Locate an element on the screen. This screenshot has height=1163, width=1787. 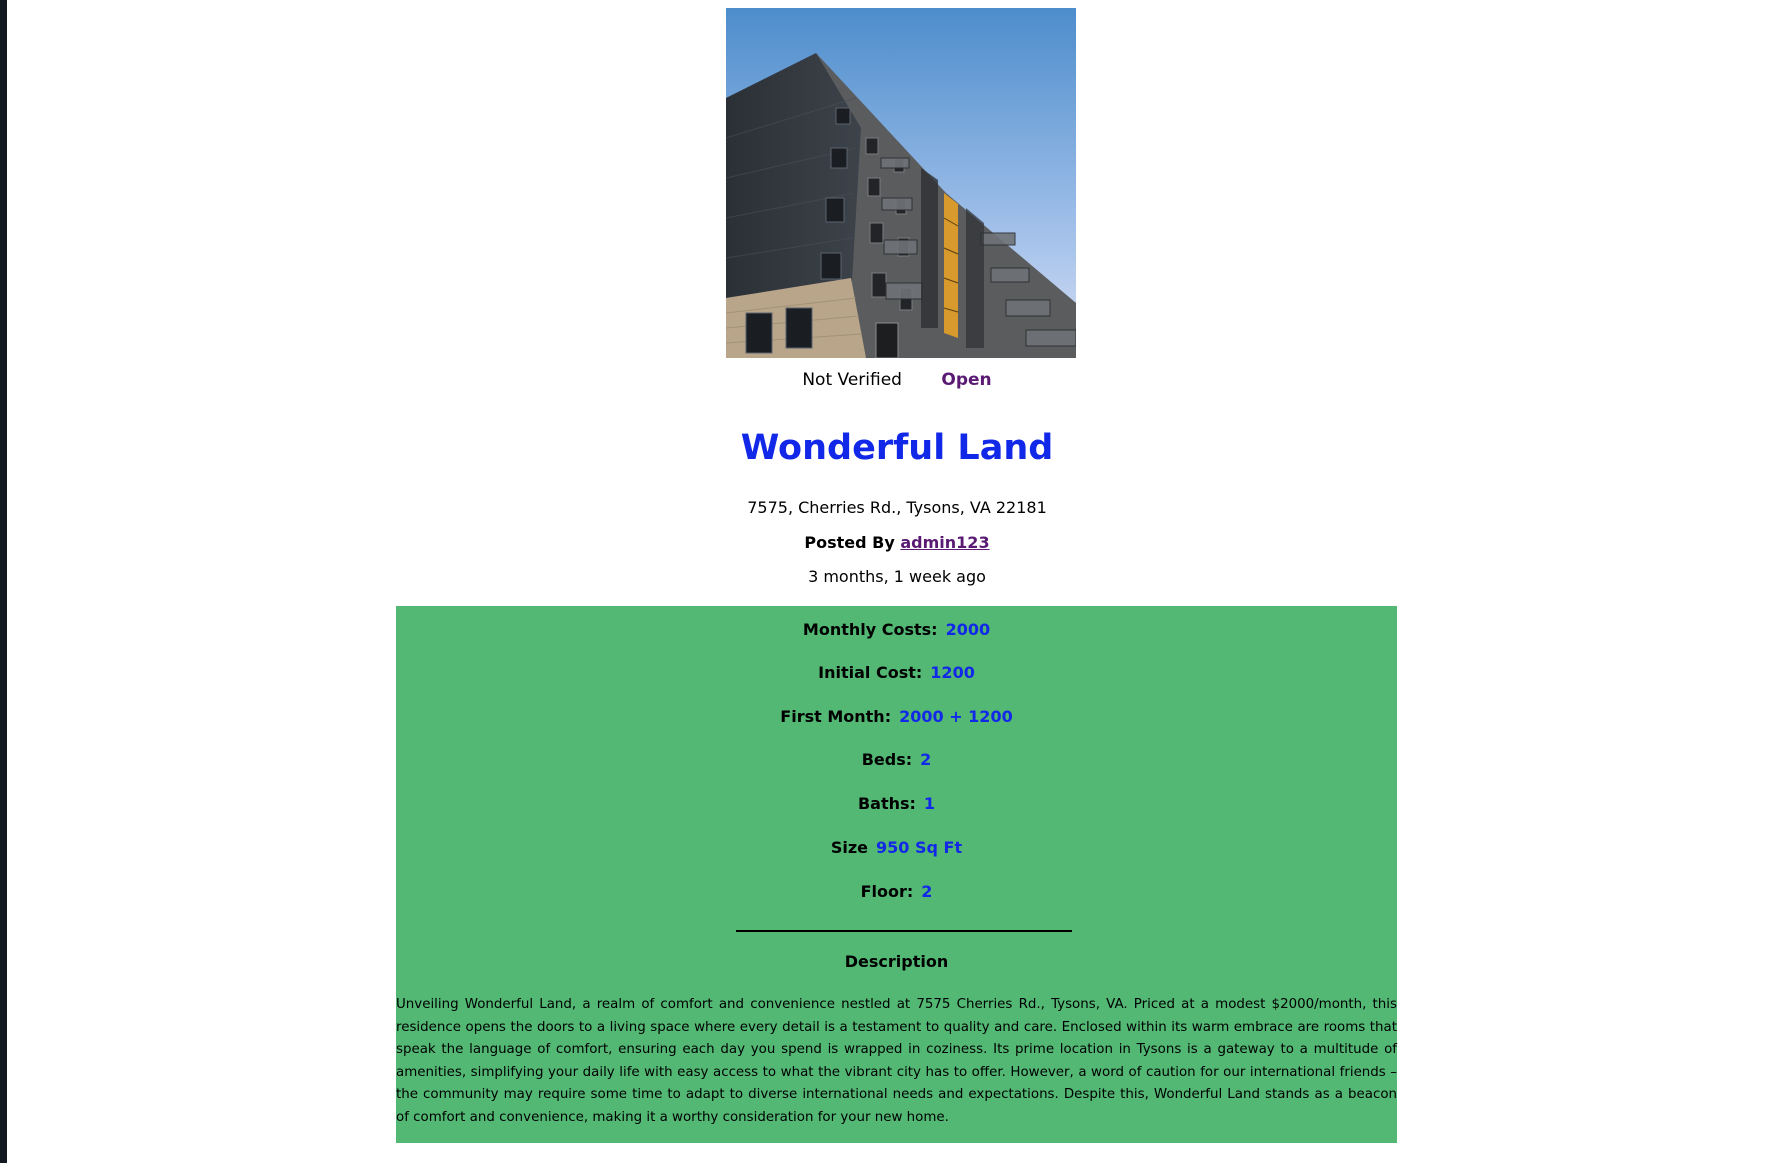
detail-value: 2000 is located at coordinates (968, 629).